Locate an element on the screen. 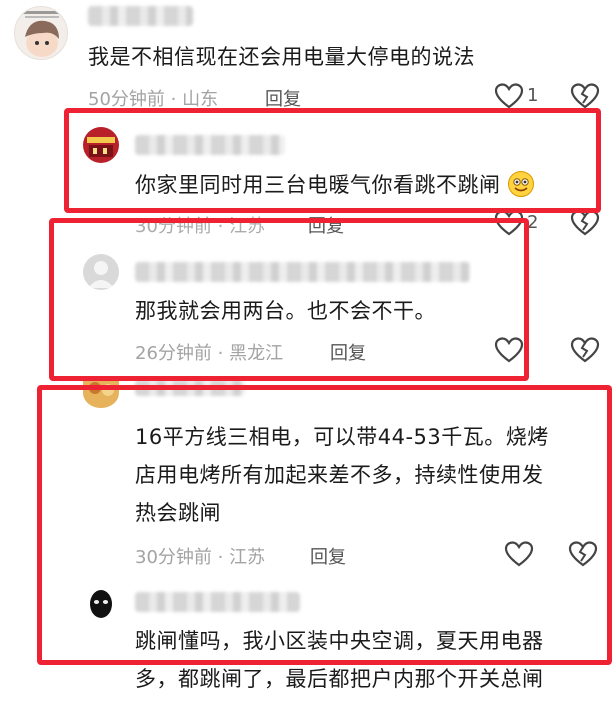 The image size is (616, 703). comment-location: 黑龙江 is located at coordinates (256, 353).